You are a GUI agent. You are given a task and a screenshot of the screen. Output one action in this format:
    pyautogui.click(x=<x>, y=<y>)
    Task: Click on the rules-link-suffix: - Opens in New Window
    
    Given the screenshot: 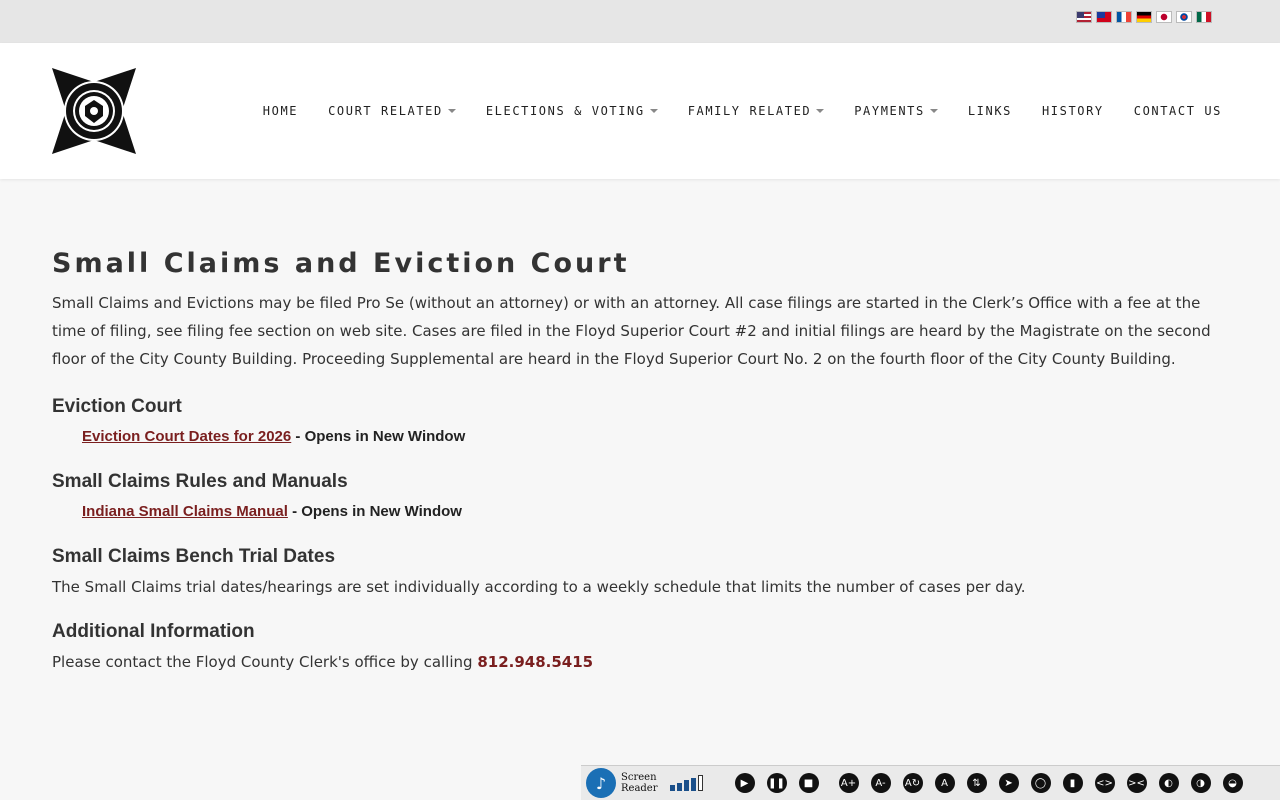 What is the action you would take?
    pyautogui.click(x=374, y=511)
    